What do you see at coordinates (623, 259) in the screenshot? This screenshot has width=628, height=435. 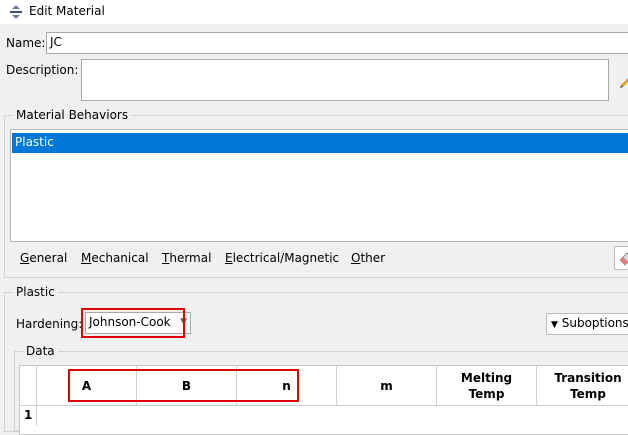 I see `eraser-icon` at bounding box center [623, 259].